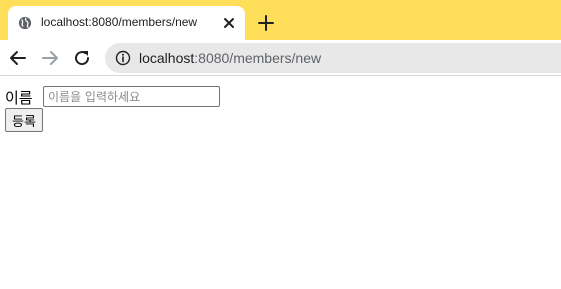  I want to click on tab-title: localhost:8080/members/new, so click(119, 22).